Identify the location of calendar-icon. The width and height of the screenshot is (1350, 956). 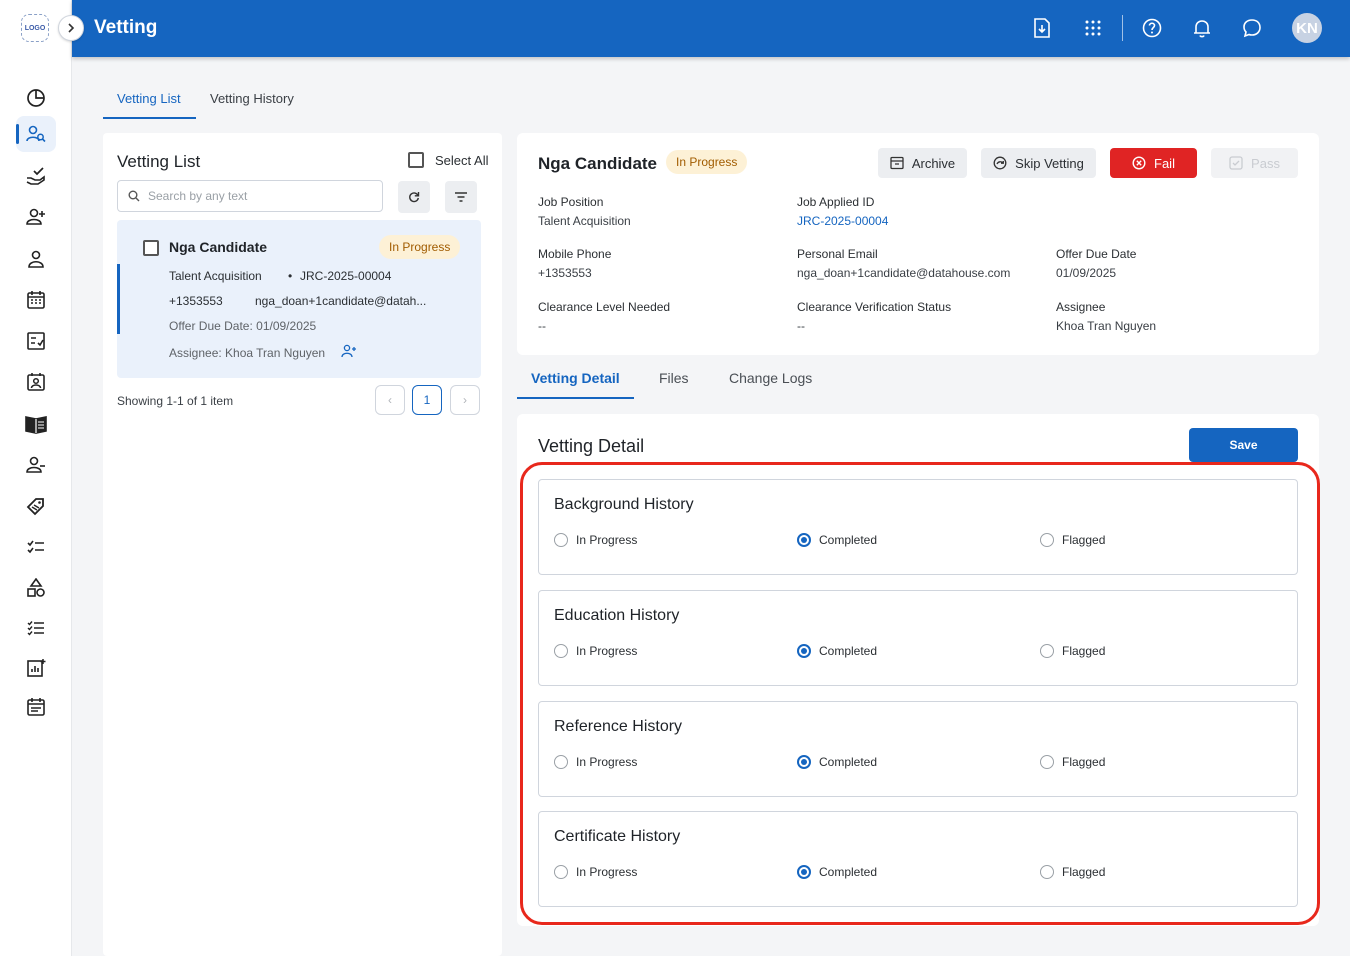
(36, 300).